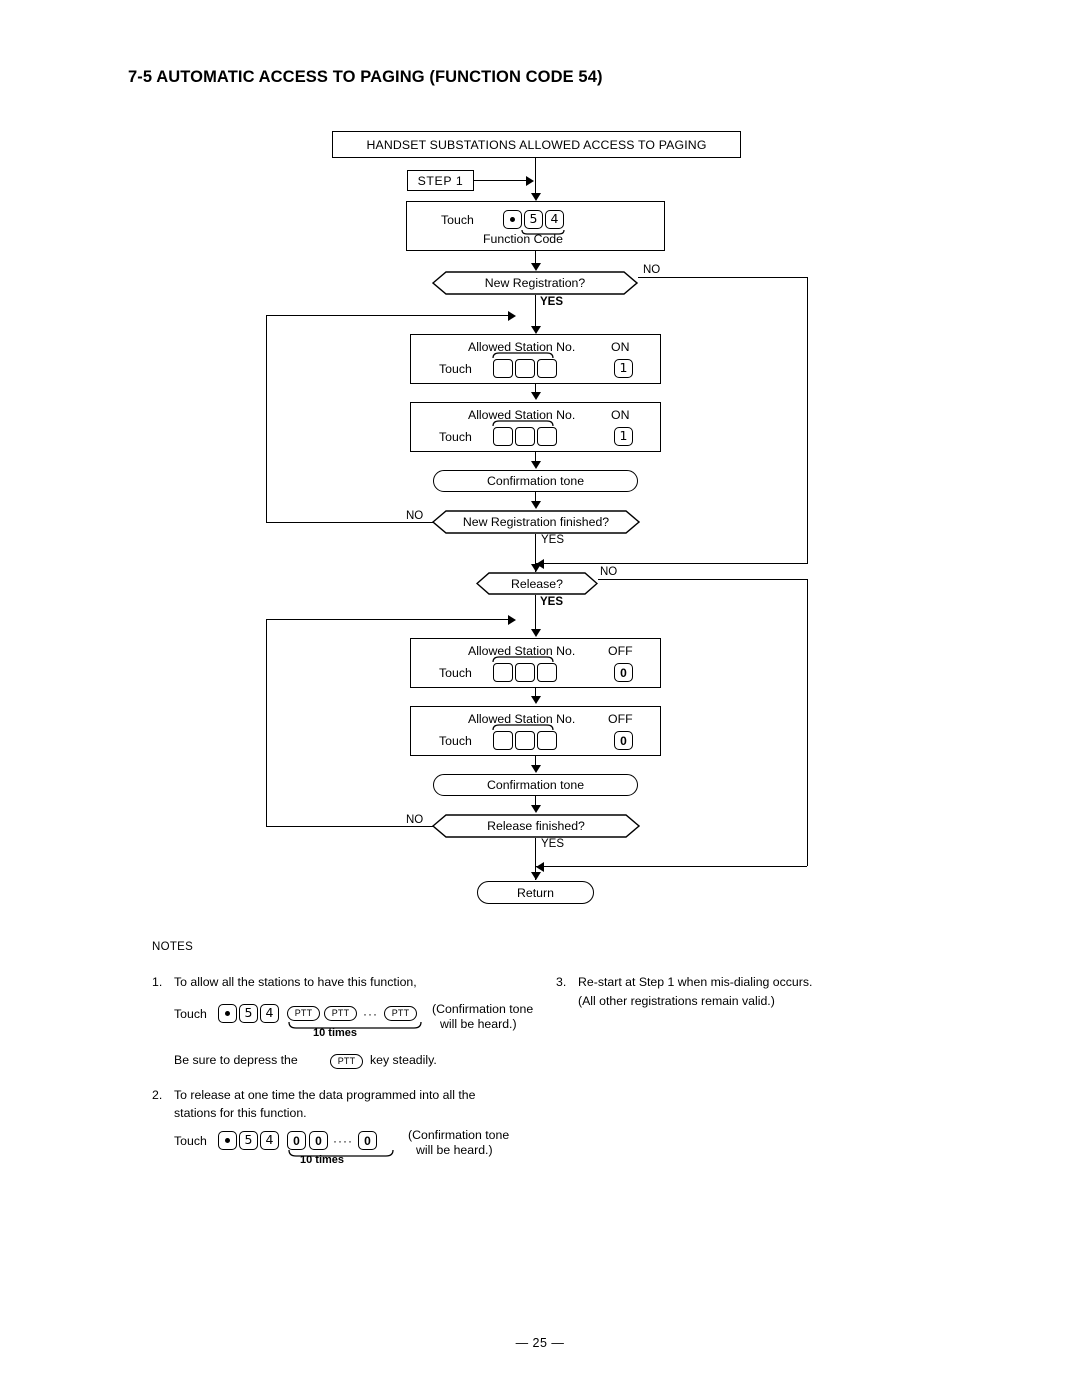 The width and height of the screenshot is (1080, 1397). What do you see at coordinates (343, 1140) in the screenshot?
I see `note-2-ellipsis: ····` at bounding box center [343, 1140].